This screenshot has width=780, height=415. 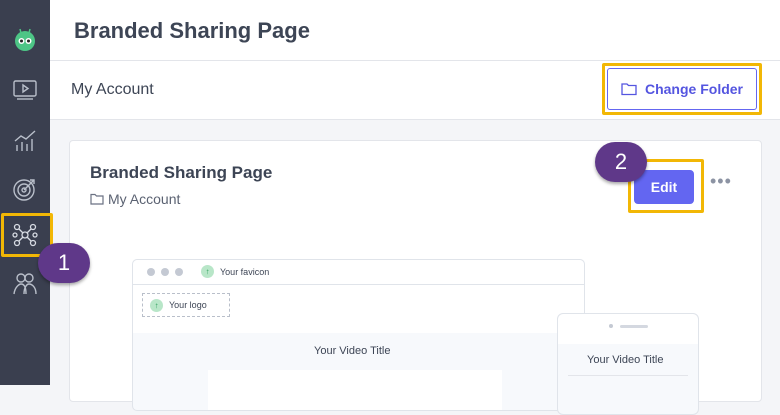 I want to click on analytics-icon, so click(x=25, y=141).